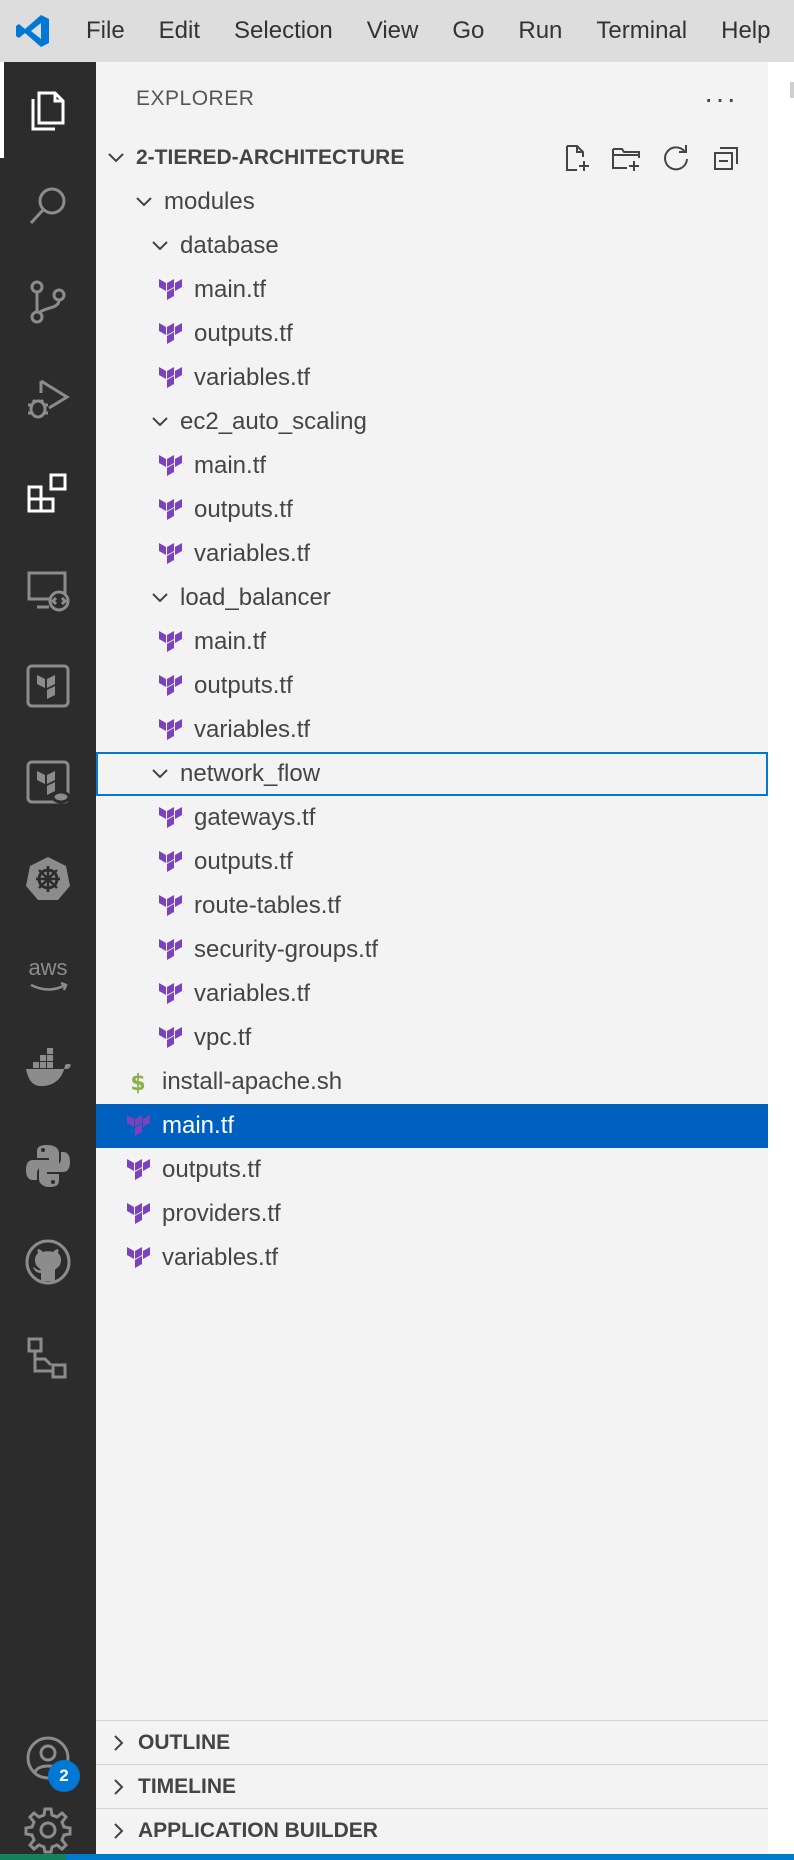 This screenshot has height=1860, width=794. Describe the element at coordinates (48, 878) in the screenshot. I see `kubernetes-icon` at that location.